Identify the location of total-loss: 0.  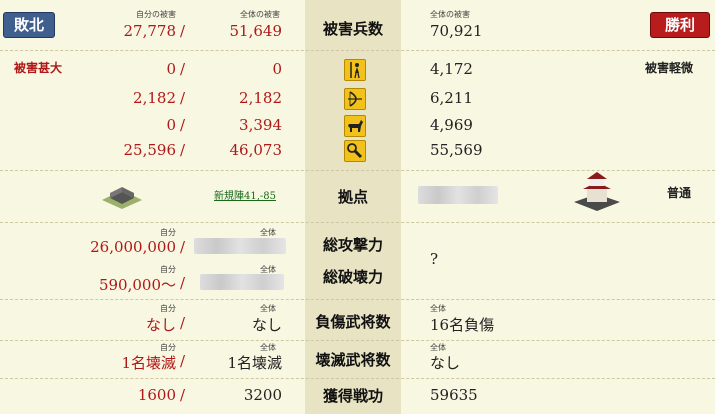
(277, 69).